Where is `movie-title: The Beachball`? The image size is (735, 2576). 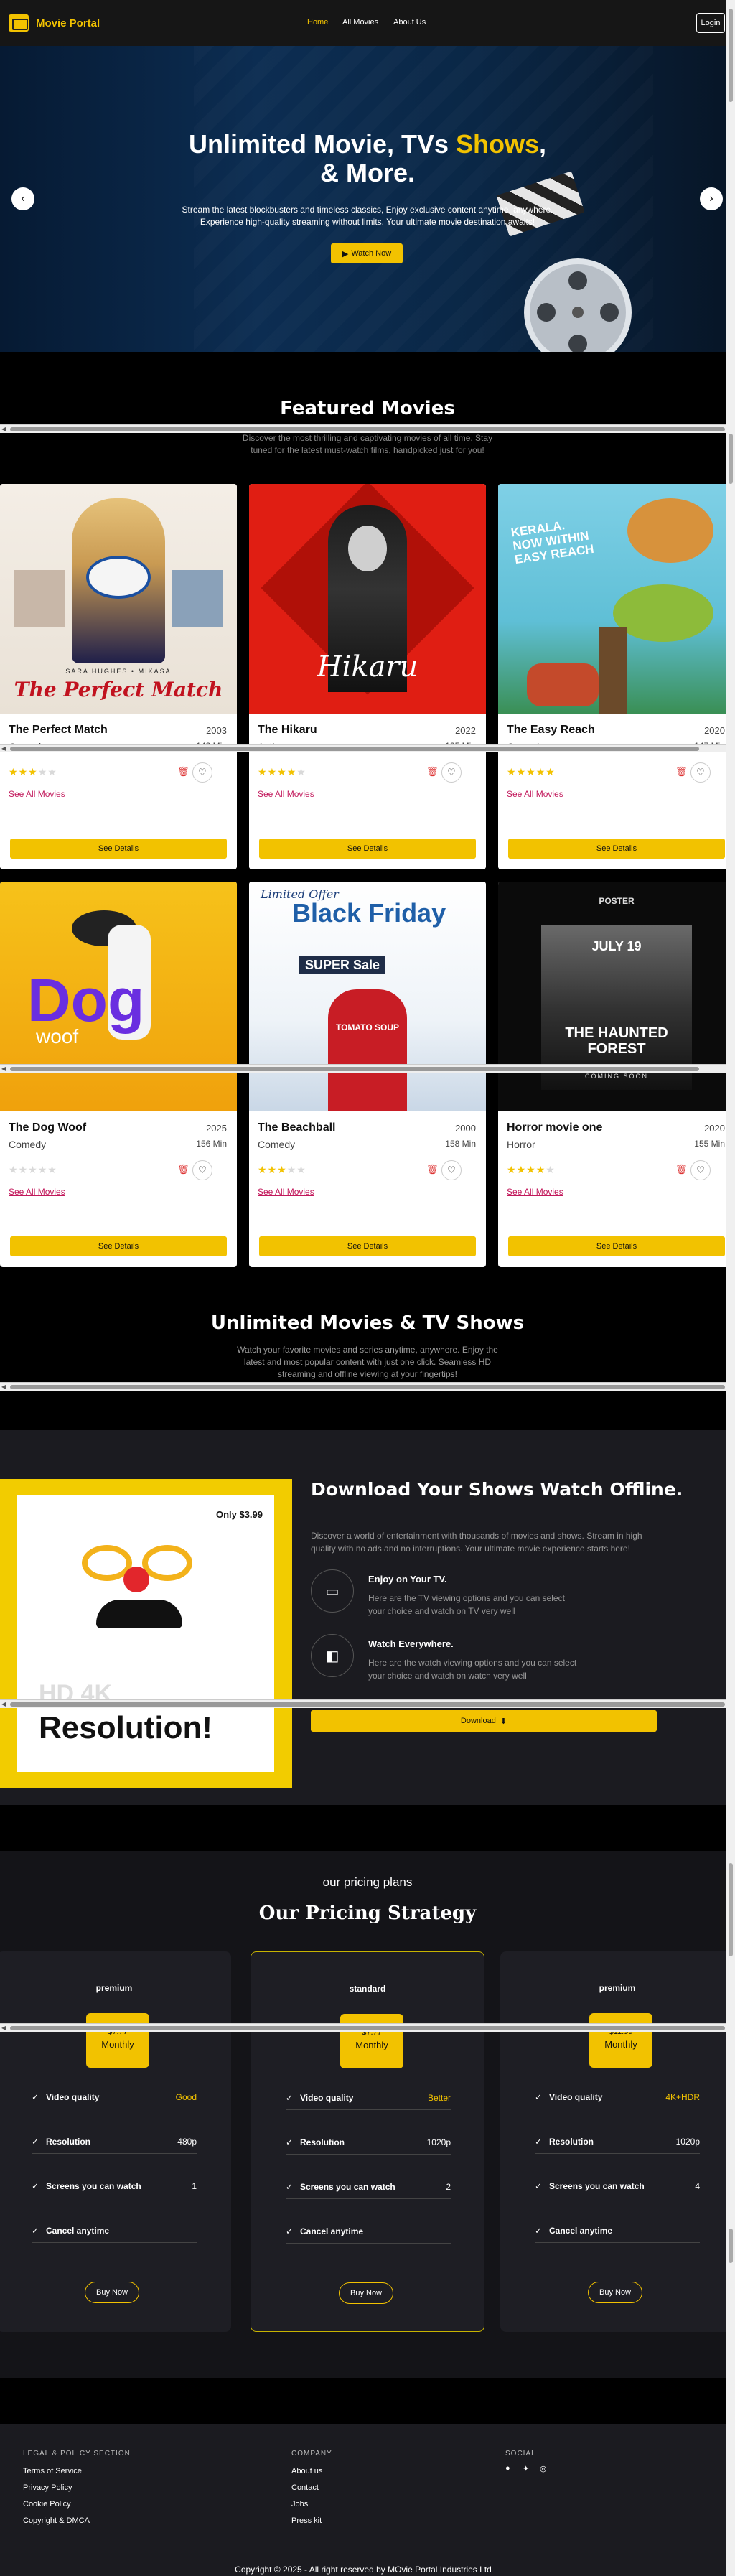
movie-title: The Beachball is located at coordinates (297, 1127).